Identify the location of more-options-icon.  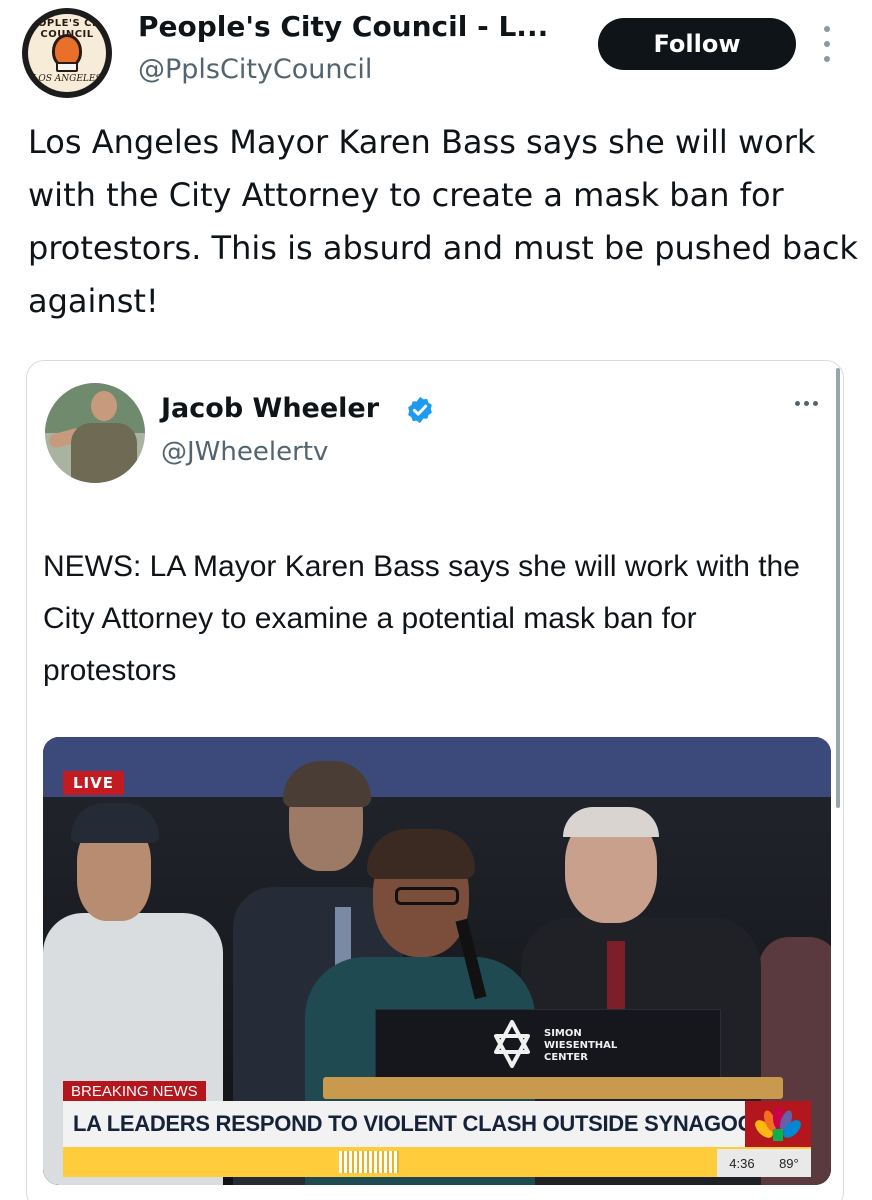
(827, 44).